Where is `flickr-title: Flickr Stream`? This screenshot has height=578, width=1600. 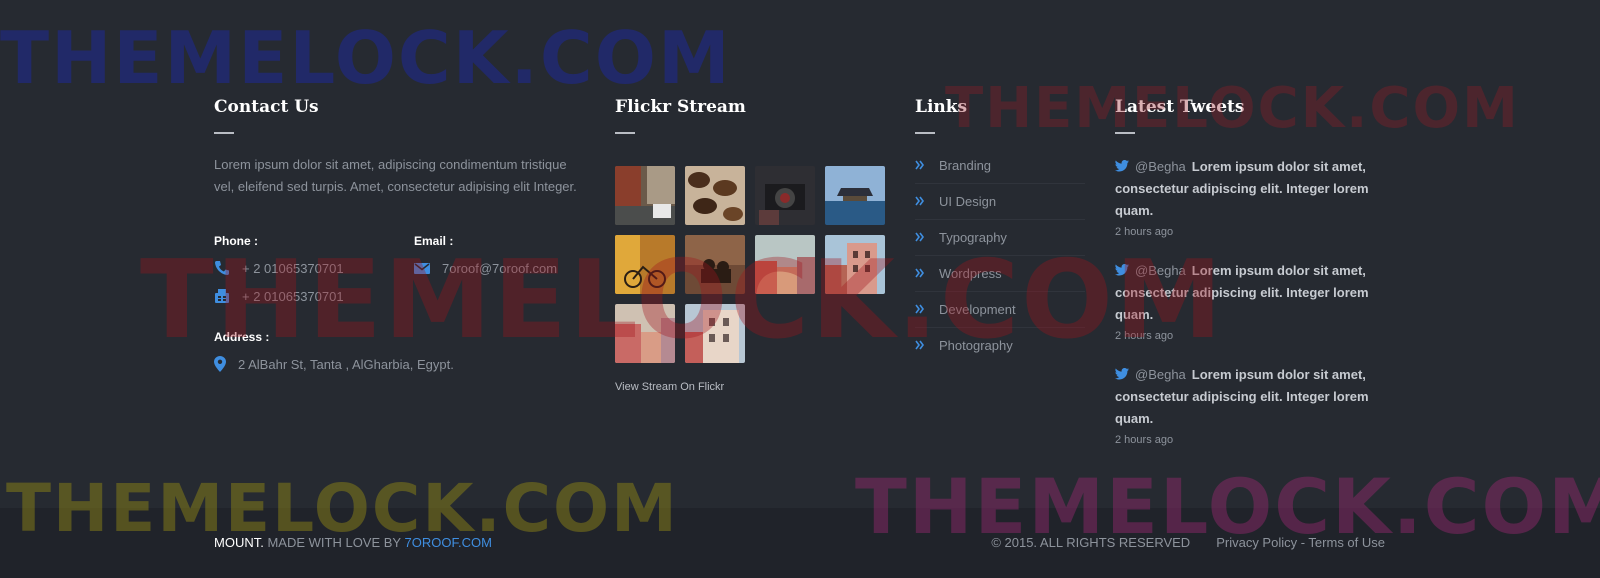
flickr-title: Flickr Stream is located at coordinates (680, 107).